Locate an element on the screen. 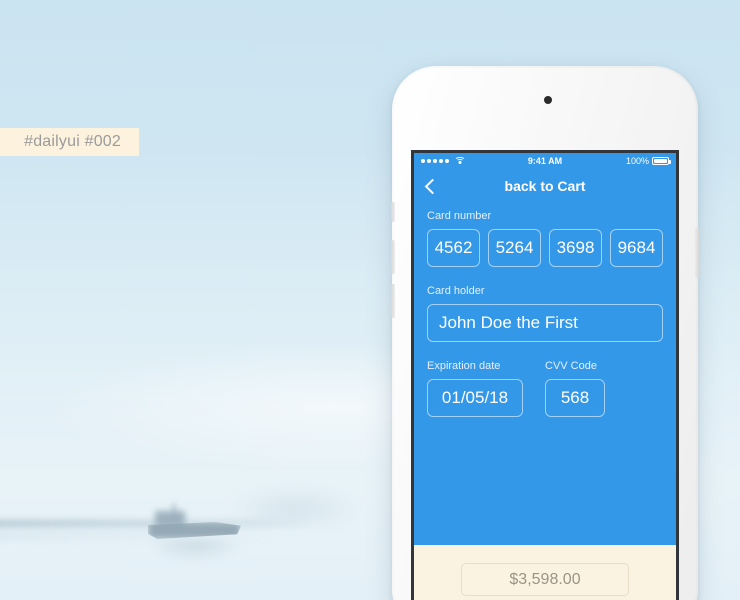 This screenshot has width=740, height=600. silent-switch is located at coordinates (393, 212).